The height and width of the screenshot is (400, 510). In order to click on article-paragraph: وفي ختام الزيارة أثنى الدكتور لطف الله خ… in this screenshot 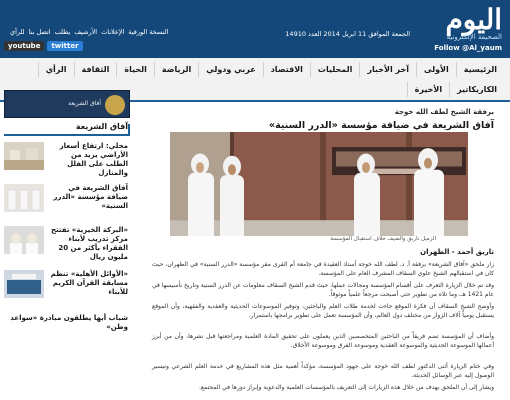, I will do `click(323, 371)`.